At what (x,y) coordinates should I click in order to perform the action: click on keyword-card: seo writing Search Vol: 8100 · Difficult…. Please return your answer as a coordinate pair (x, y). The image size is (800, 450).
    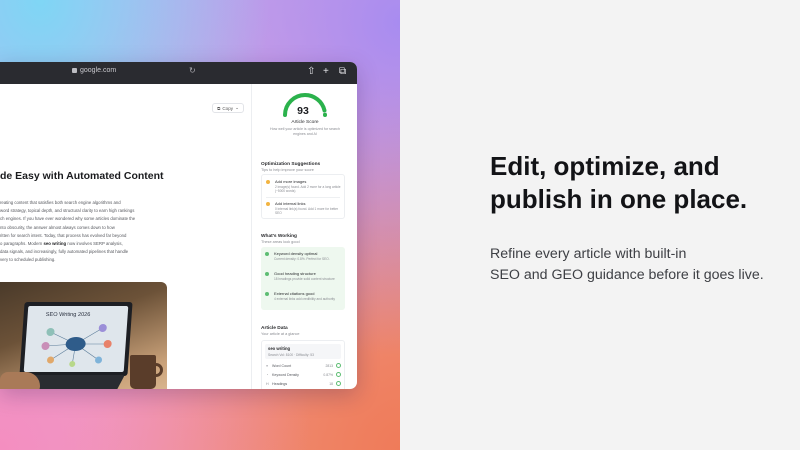
    Looking at the image, I should click on (303, 351).